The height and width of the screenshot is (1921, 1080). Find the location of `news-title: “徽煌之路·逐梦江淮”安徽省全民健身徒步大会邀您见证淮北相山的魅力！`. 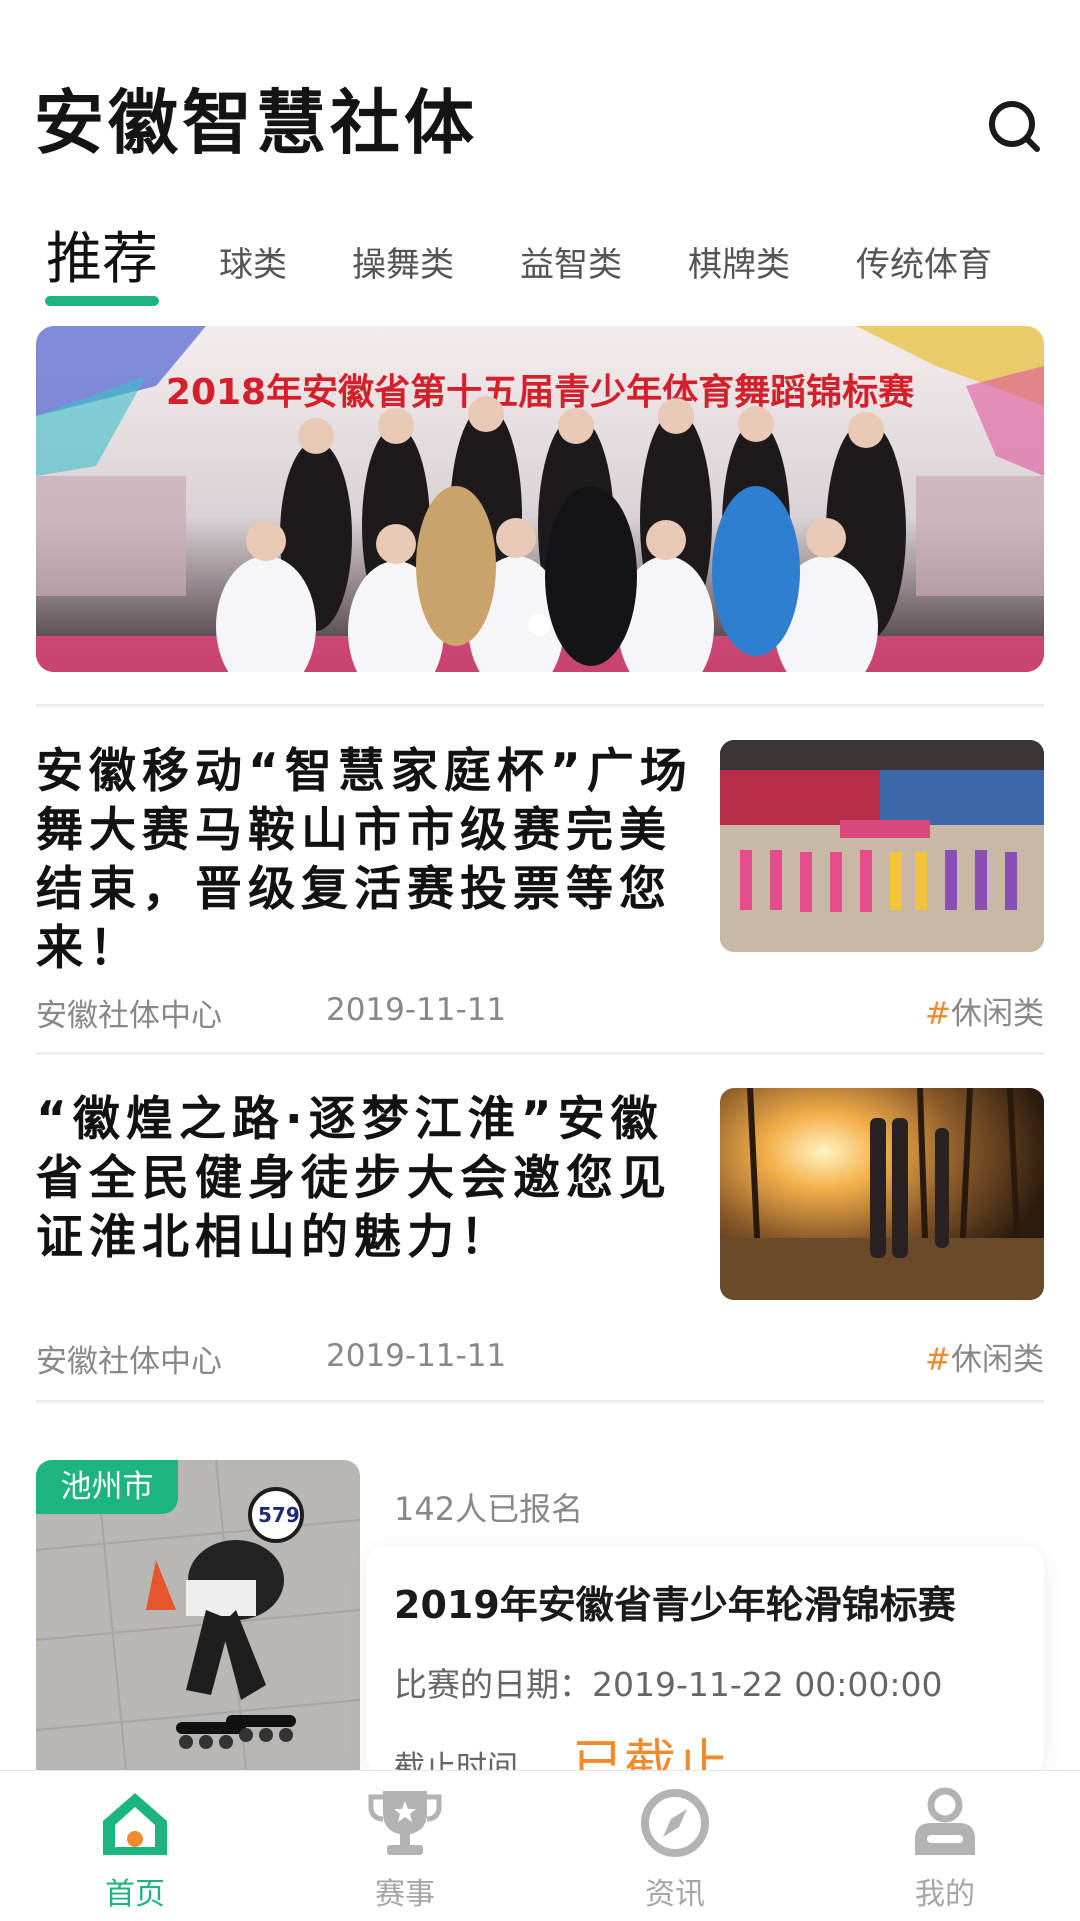

news-title: “徽煌之路·逐梦江淮”安徽省全民健身徒步大会邀您见证淮北相山的魅力！ is located at coordinates (366, 1178).